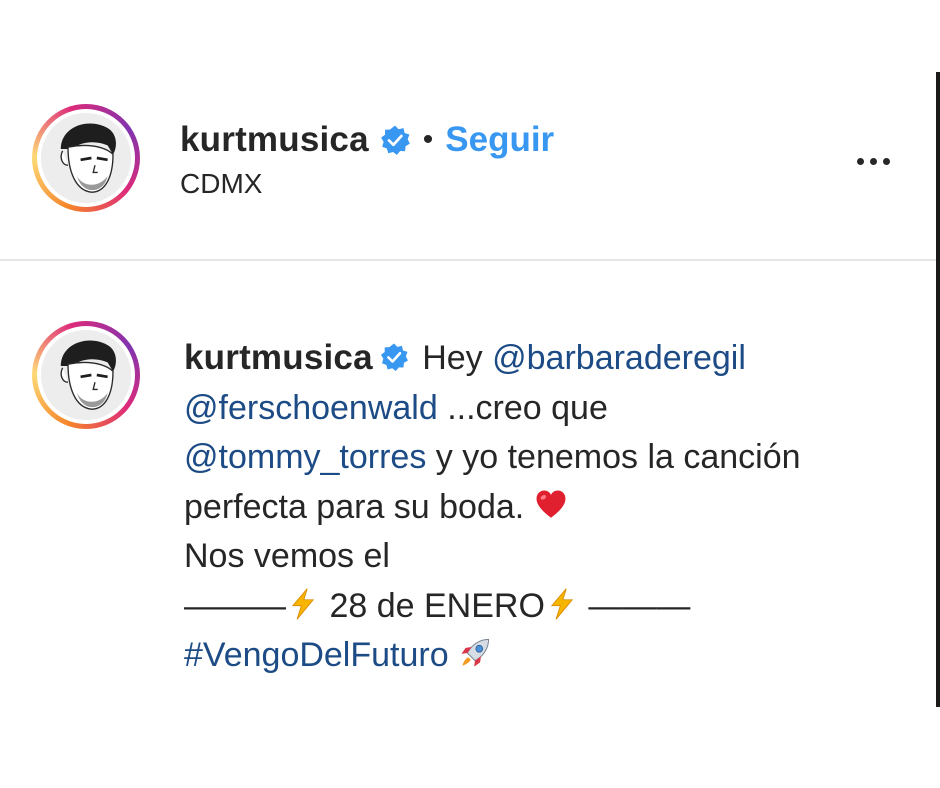 This screenshot has height=788, width=940. I want to click on date-label: 28 de ENERO, so click(437, 605).